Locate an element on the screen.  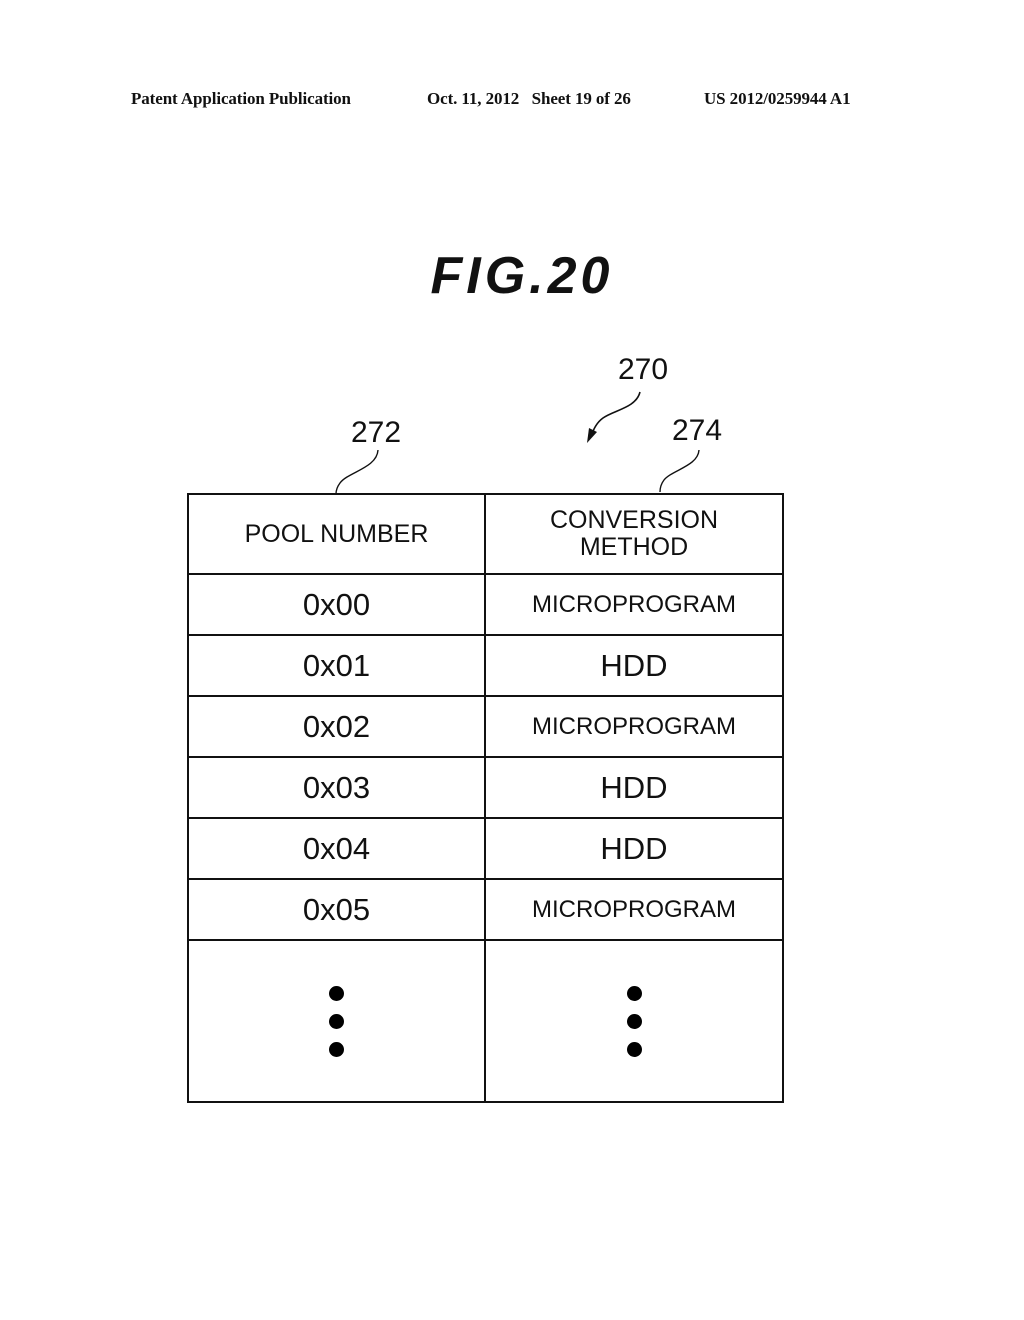
pool-number-cell: 0x05 is located at coordinates (337, 909).